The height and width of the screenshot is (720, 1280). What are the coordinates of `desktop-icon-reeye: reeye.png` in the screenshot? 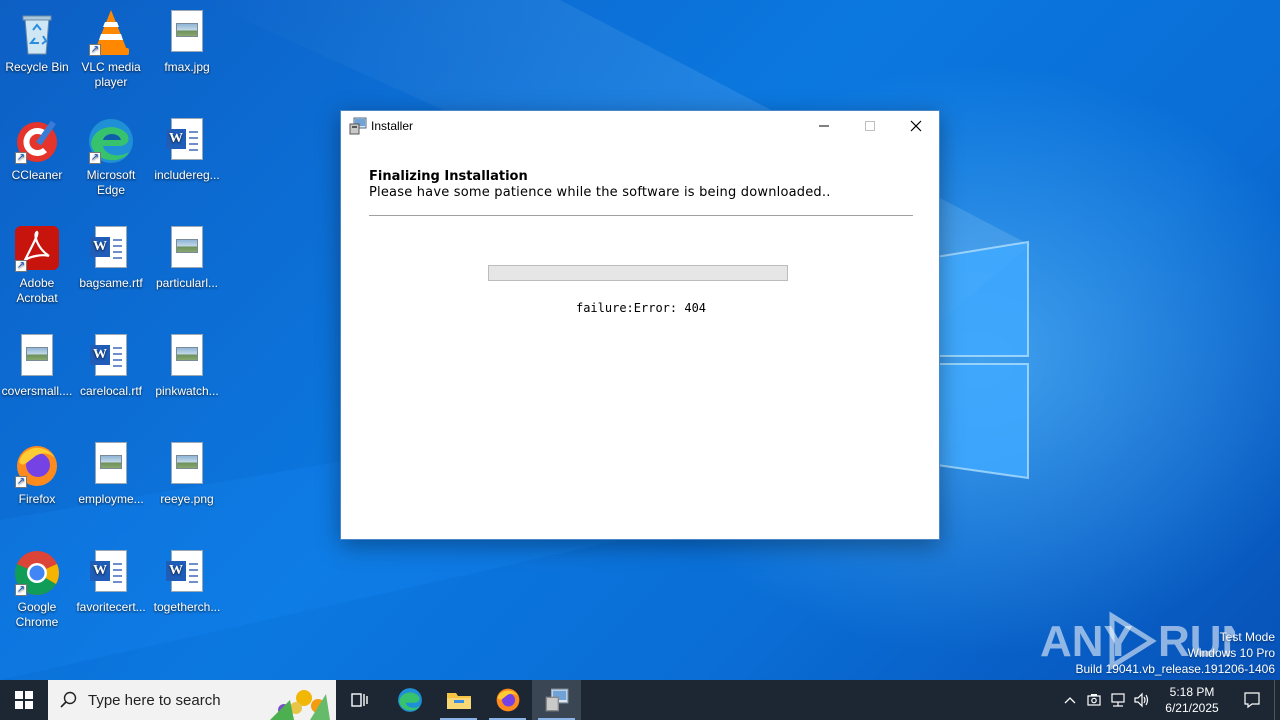 It's located at (187, 473).